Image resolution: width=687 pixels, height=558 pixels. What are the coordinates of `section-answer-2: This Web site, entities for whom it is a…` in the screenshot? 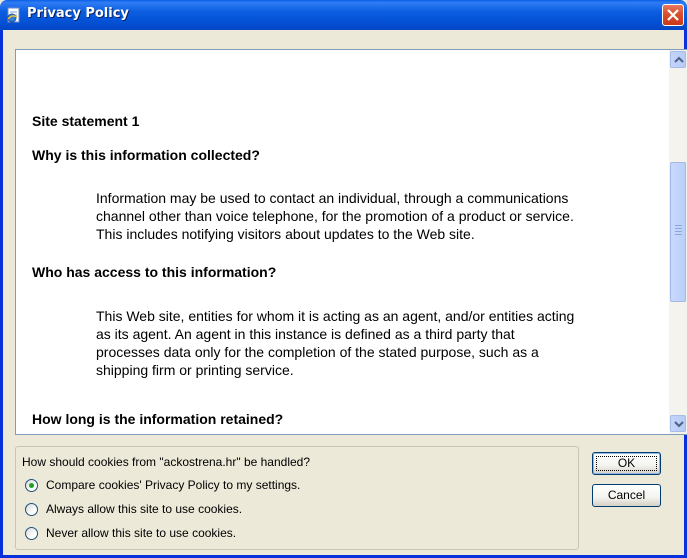 It's located at (378, 343).